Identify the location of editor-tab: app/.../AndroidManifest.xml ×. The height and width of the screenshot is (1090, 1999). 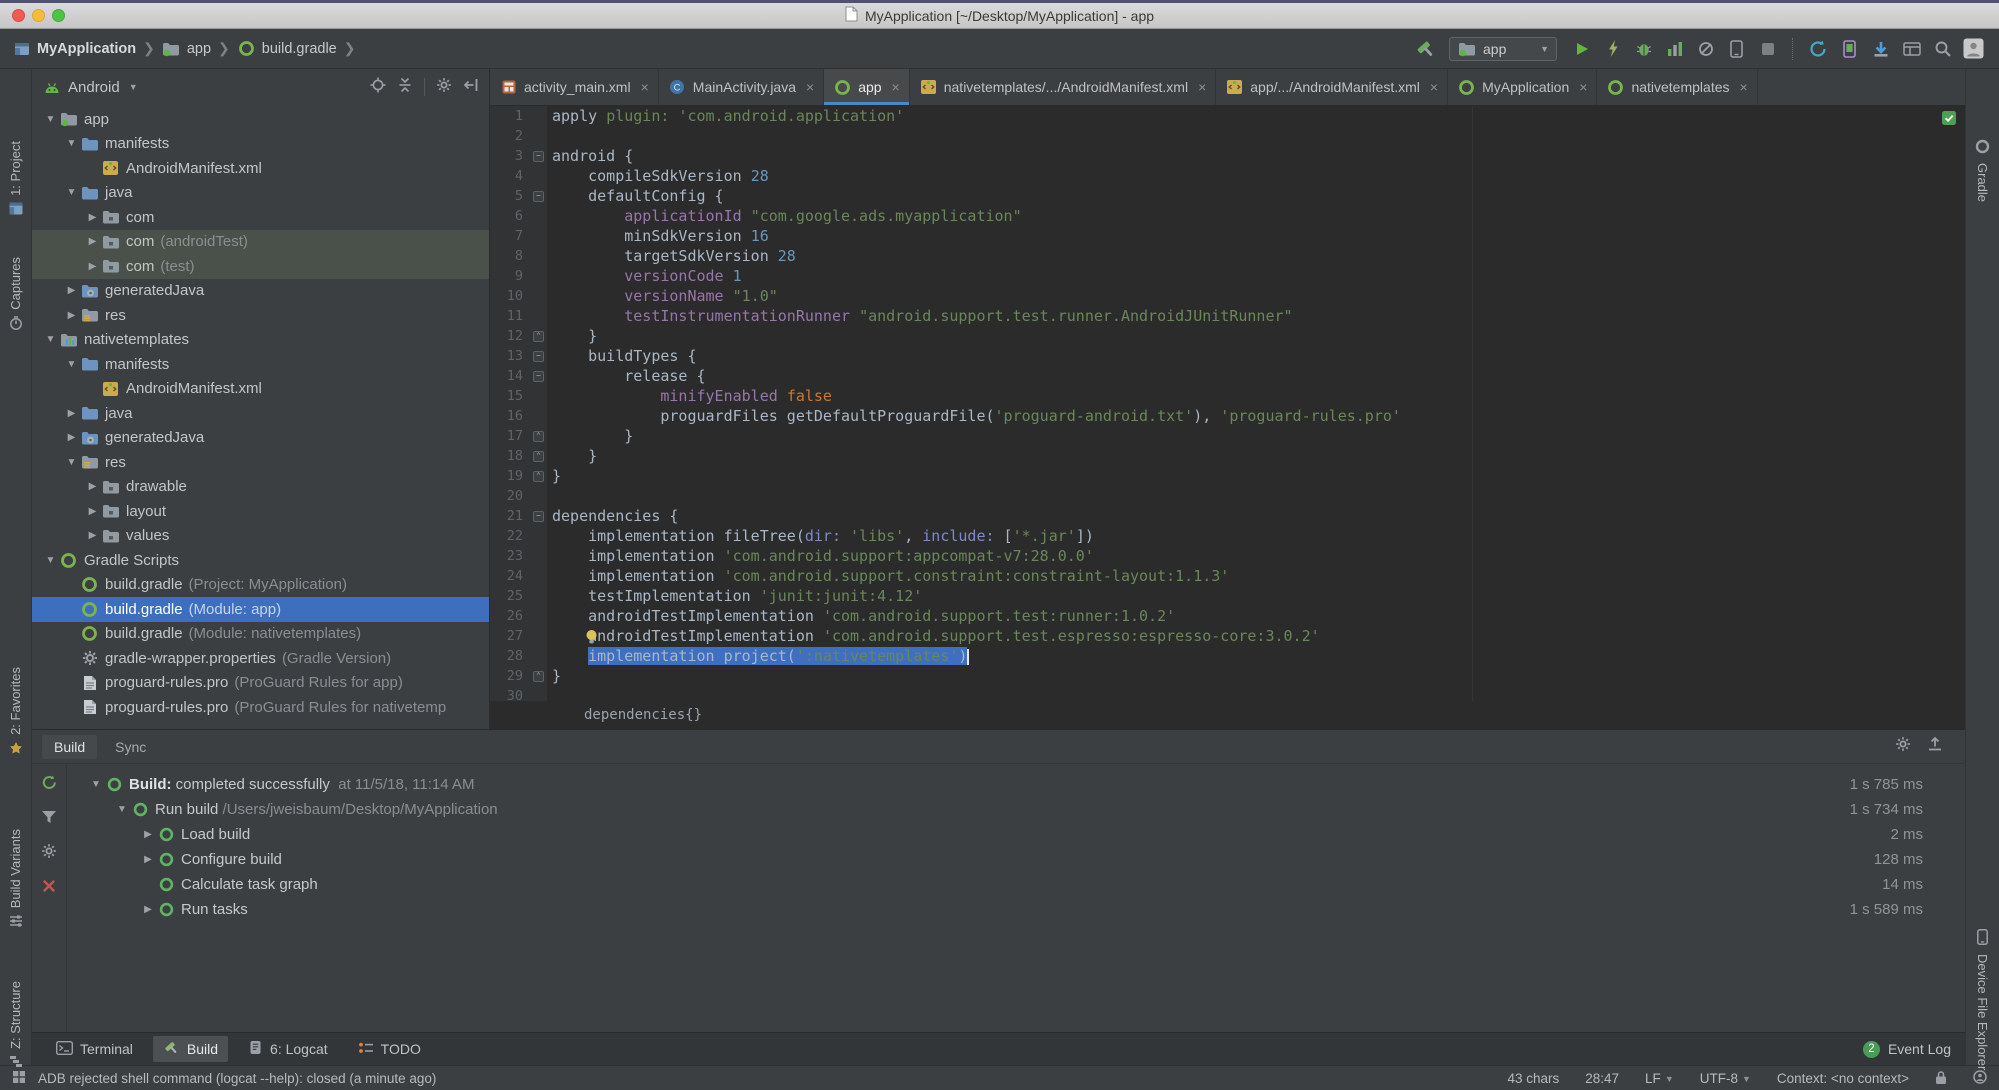
(1332, 87).